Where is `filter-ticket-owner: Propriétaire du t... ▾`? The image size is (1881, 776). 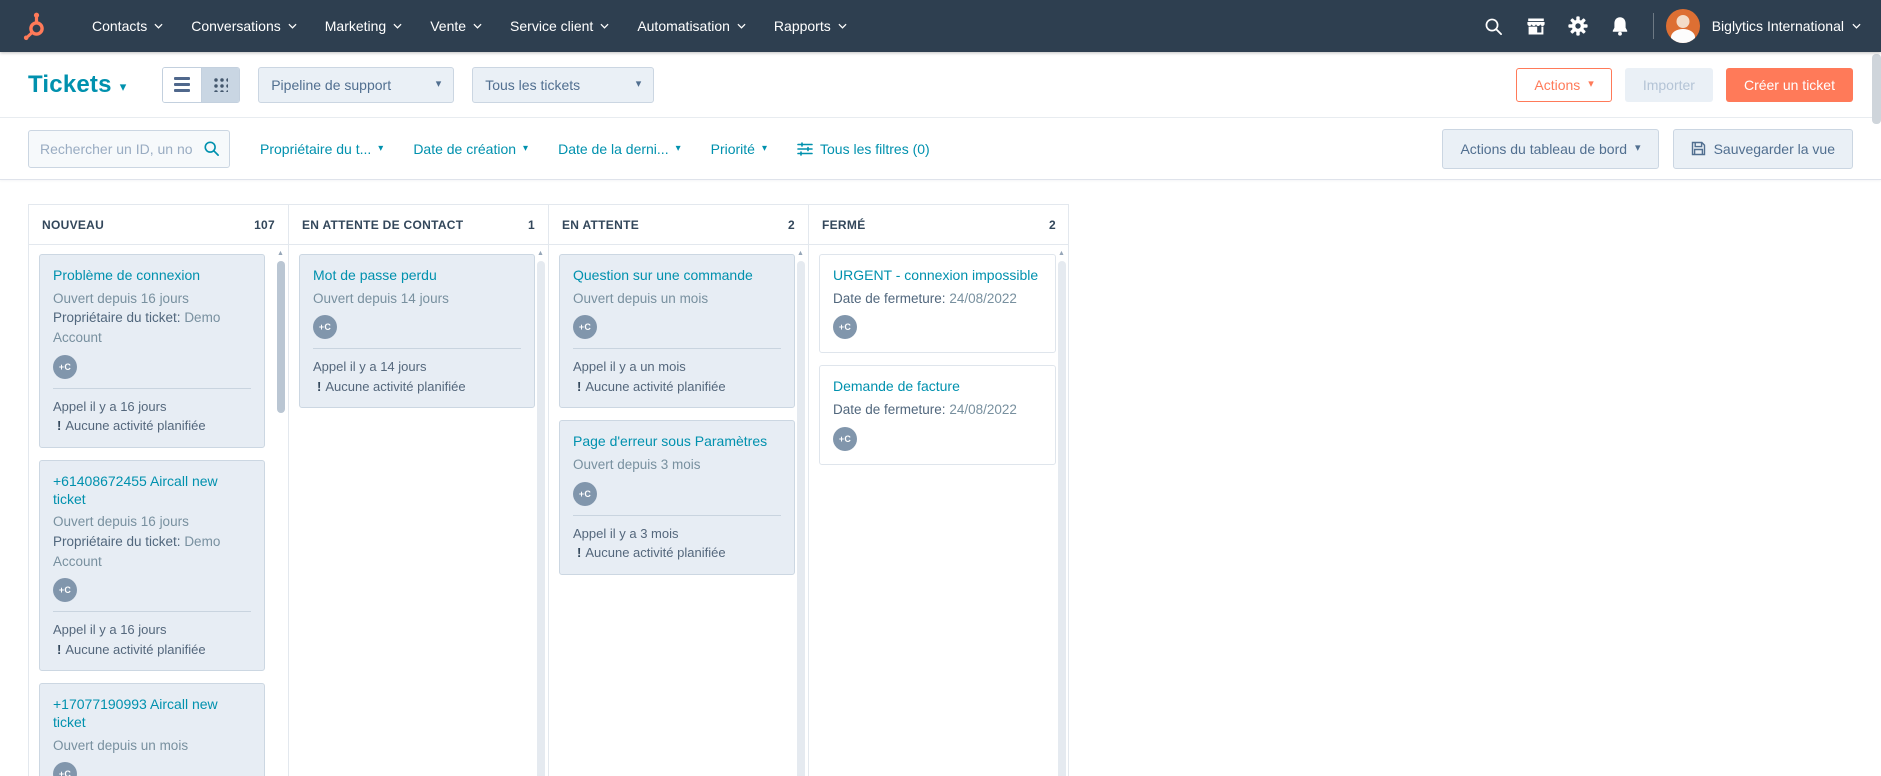 filter-ticket-owner: Propriétaire du t... ▾ is located at coordinates (321, 149).